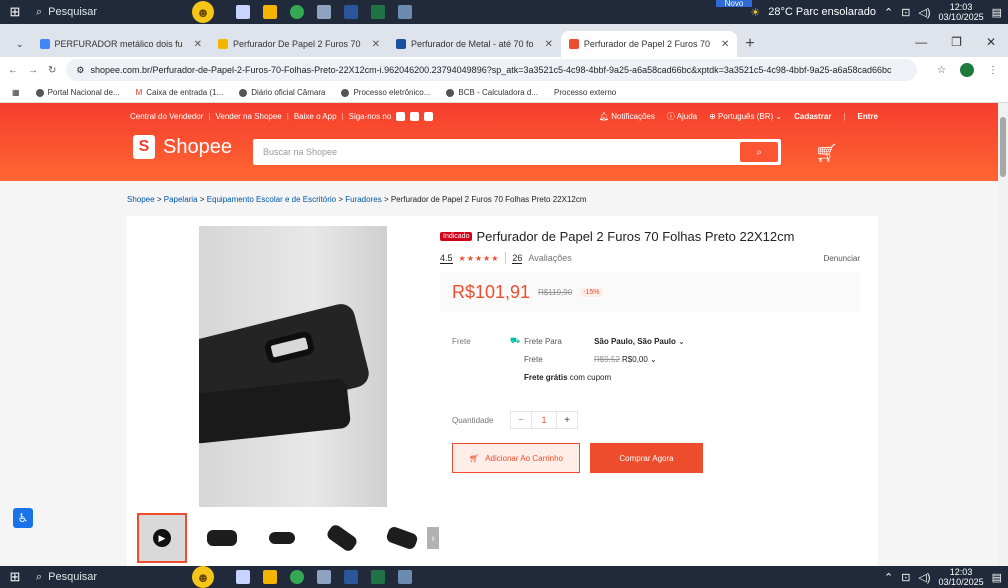  Describe the element at coordinates (182, 147) in the screenshot. I see `shopee-logo: S Shopee` at that location.